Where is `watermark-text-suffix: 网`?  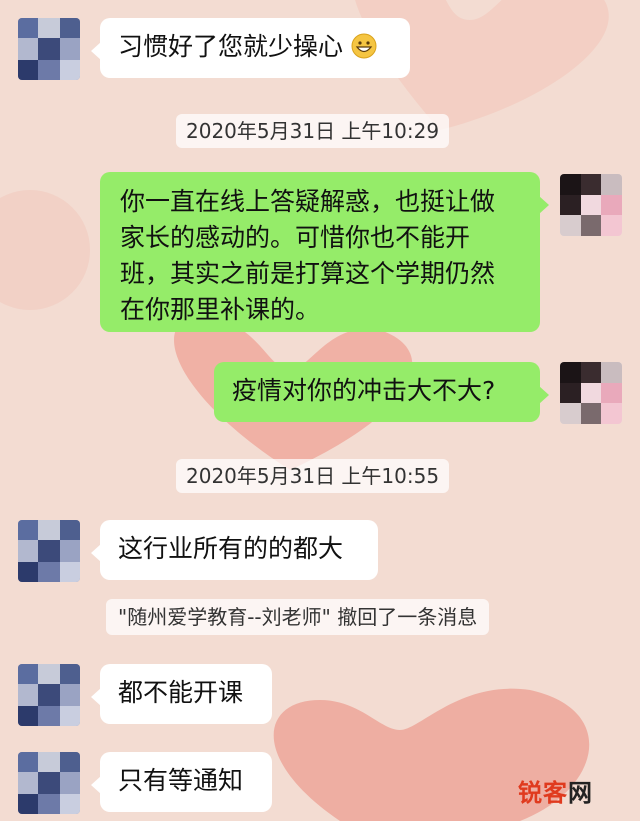
watermark-text-suffix: 网 is located at coordinates (580, 793).